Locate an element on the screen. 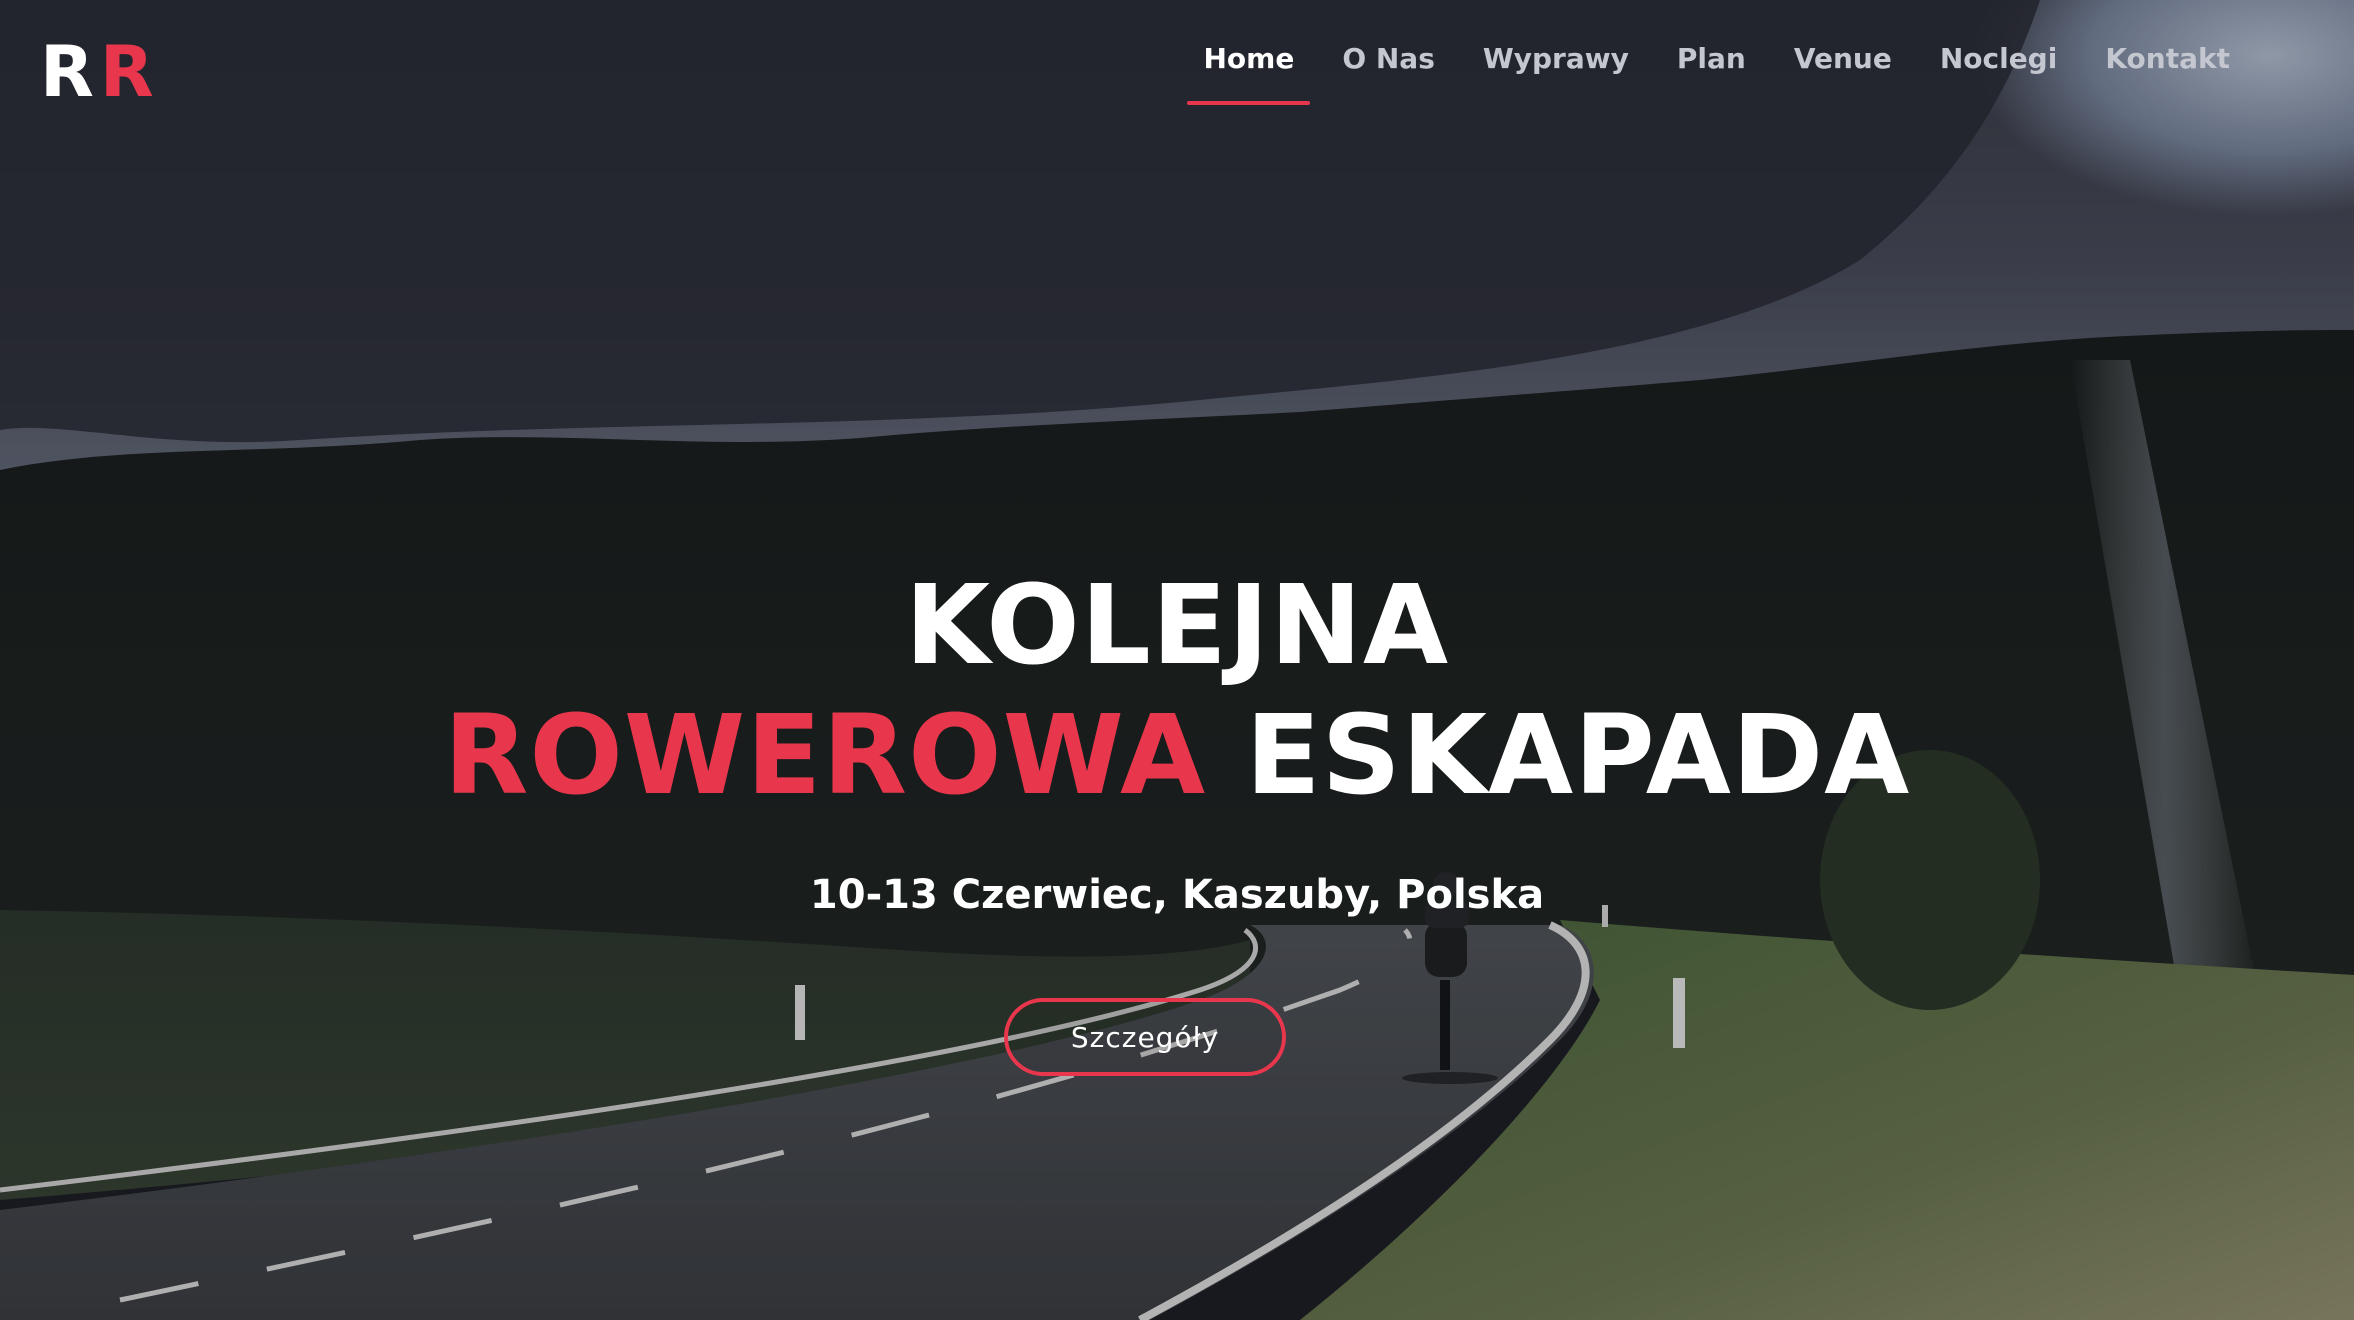 Image resolution: width=2354 pixels, height=1320 pixels. headline-rest-word: ESKAPADA is located at coordinates (1578, 755).